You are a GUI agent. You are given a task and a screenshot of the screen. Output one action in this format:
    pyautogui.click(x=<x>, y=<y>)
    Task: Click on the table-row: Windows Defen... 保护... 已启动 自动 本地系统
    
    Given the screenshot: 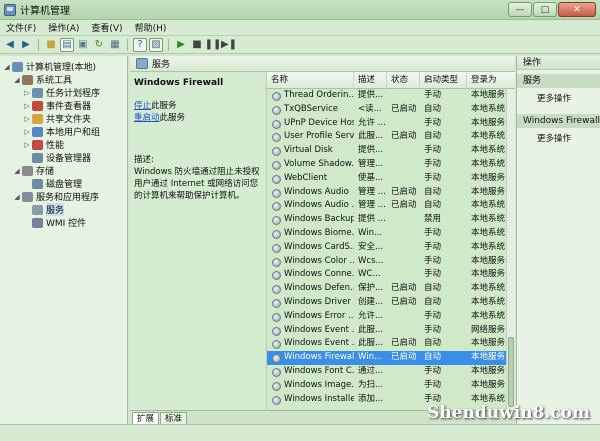 What is the action you would take?
    pyautogui.click(x=387, y=289)
    